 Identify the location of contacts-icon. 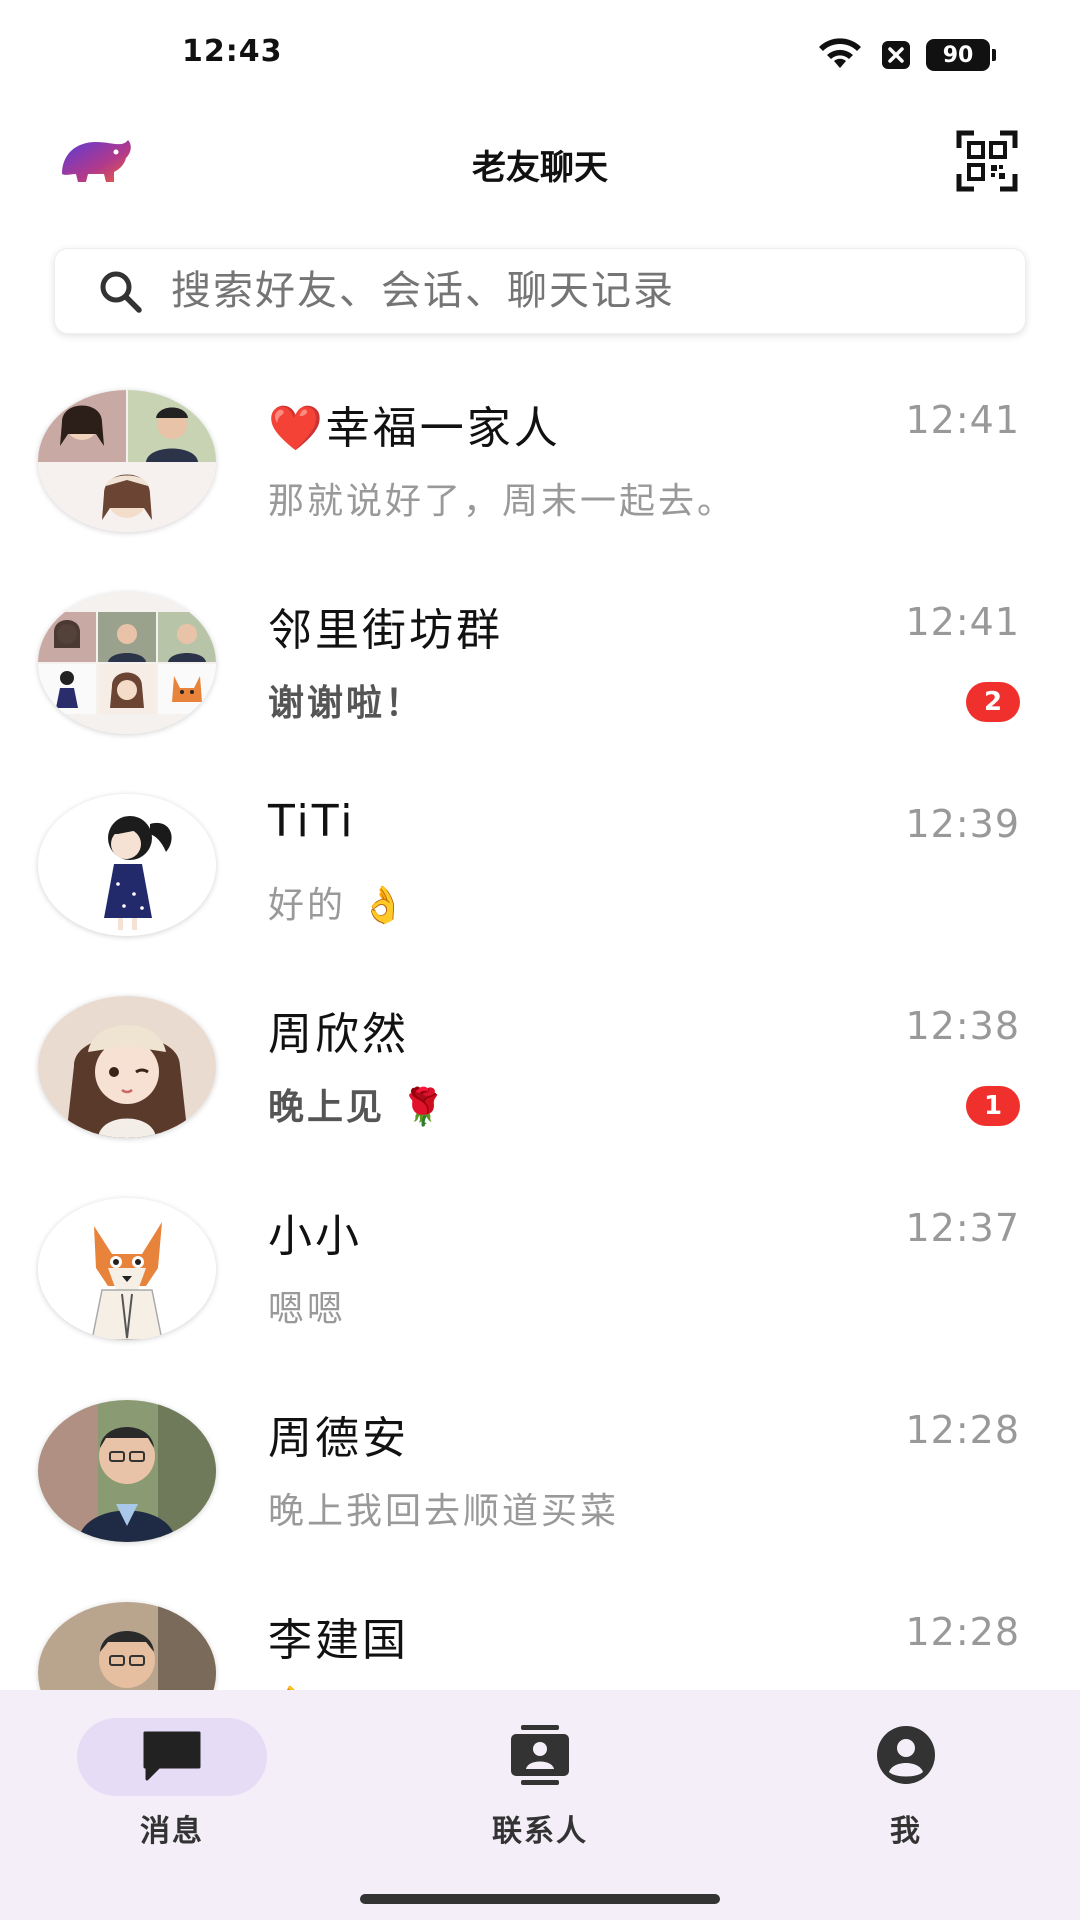
(540, 1757).